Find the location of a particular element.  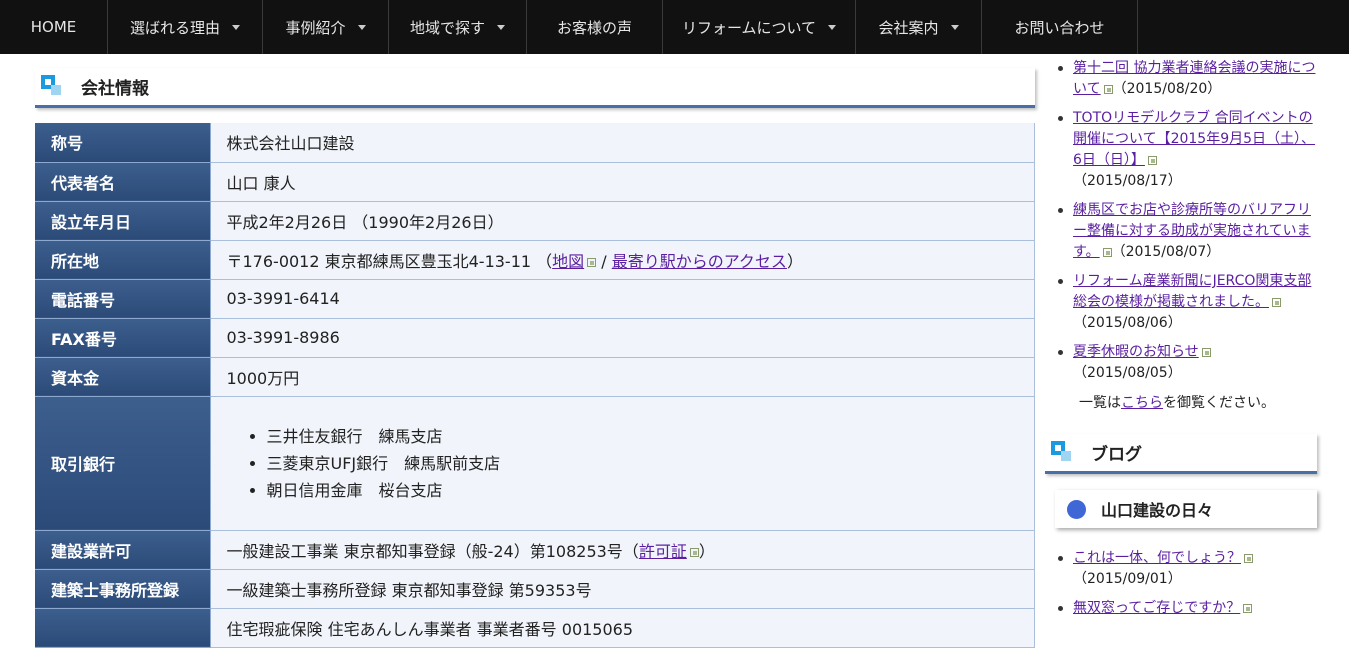

row-label: 所在地 is located at coordinates (123, 260).